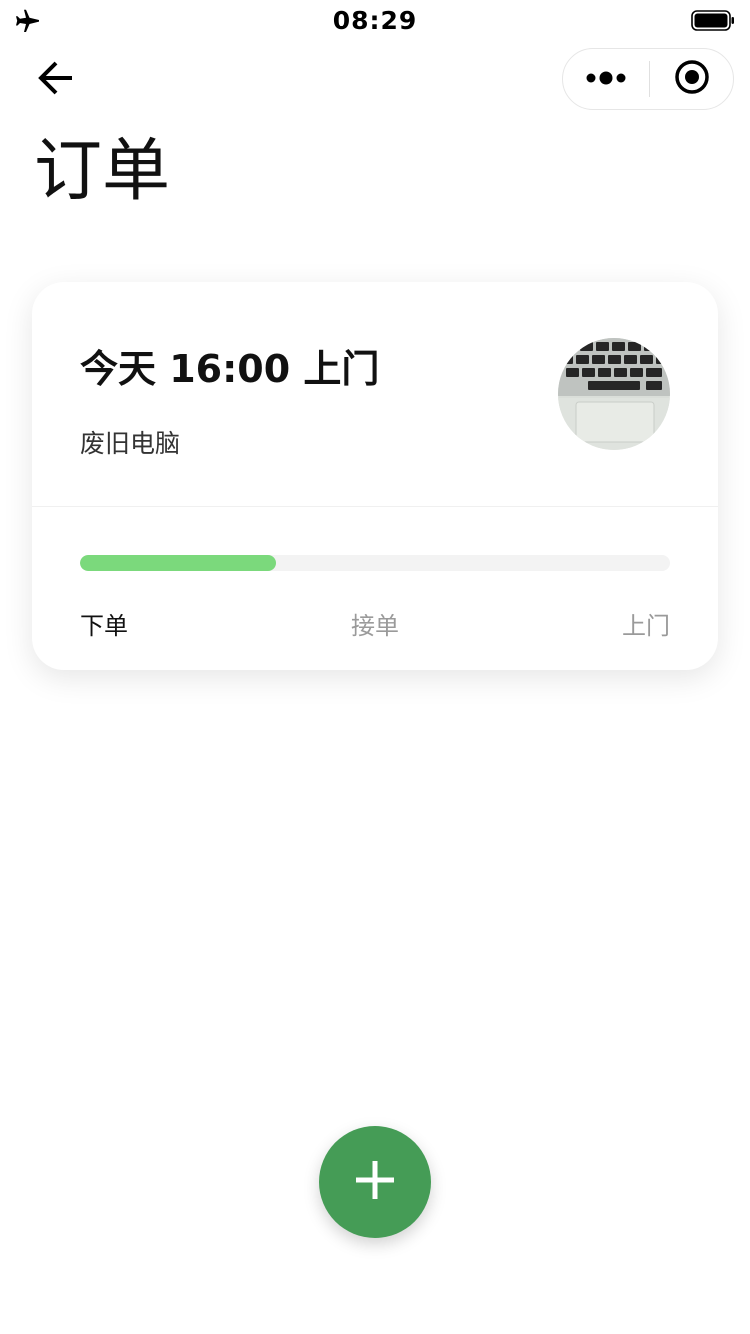 Image resolution: width=750 pixels, height=1334 pixels. I want to click on order-item-name: 废旧电脑, so click(130, 443).